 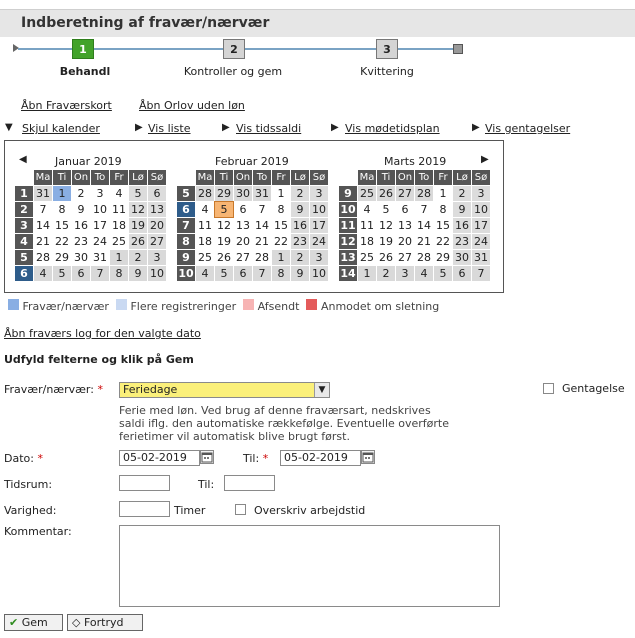 I want to click on week-number: 10, so click(x=186, y=273).